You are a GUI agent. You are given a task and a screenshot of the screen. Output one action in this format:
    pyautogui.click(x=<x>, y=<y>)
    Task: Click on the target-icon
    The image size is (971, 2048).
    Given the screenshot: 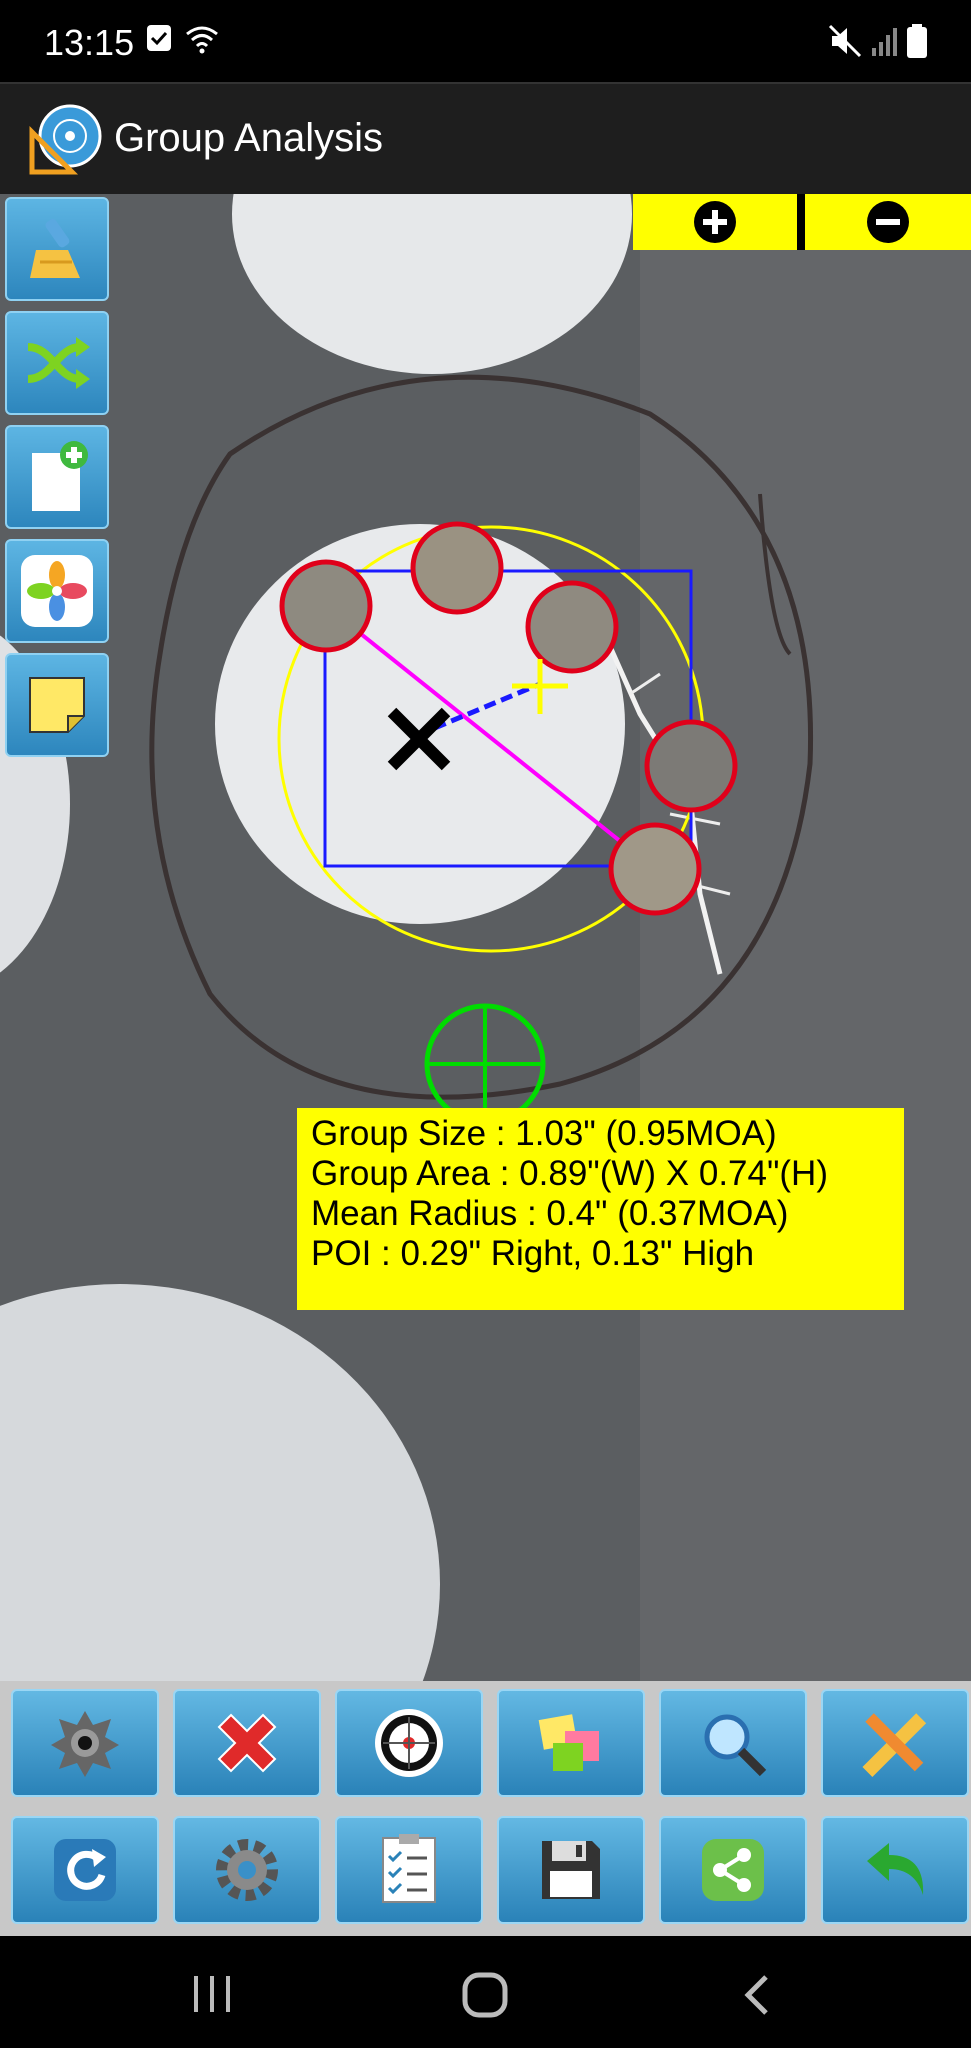 What is the action you would take?
    pyautogui.click(x=409, y=1743)
    